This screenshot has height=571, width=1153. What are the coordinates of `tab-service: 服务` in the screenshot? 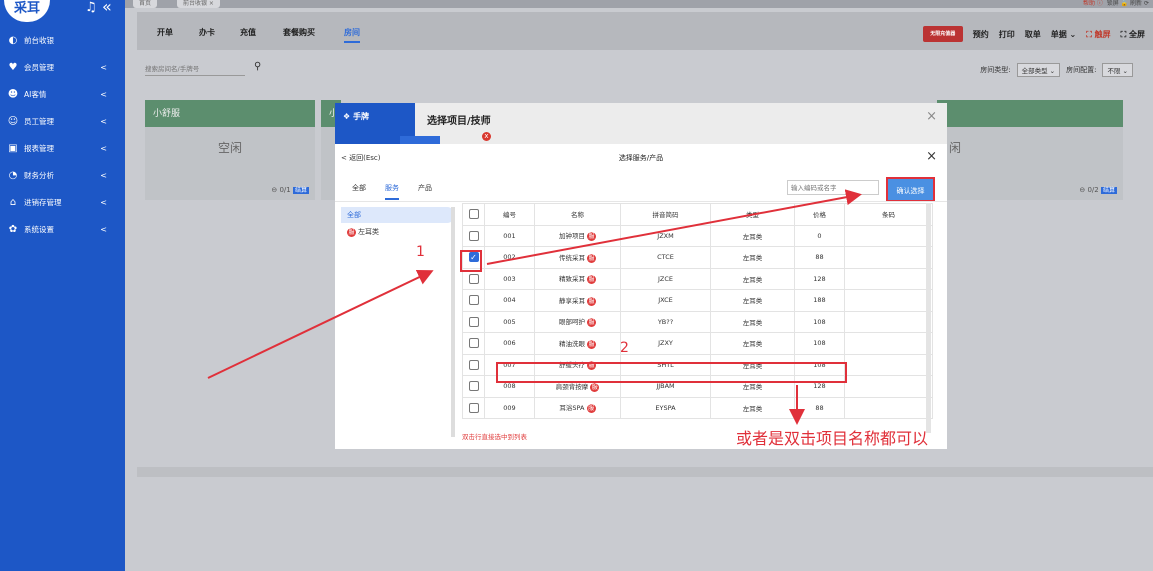 It's located at (392, 191).